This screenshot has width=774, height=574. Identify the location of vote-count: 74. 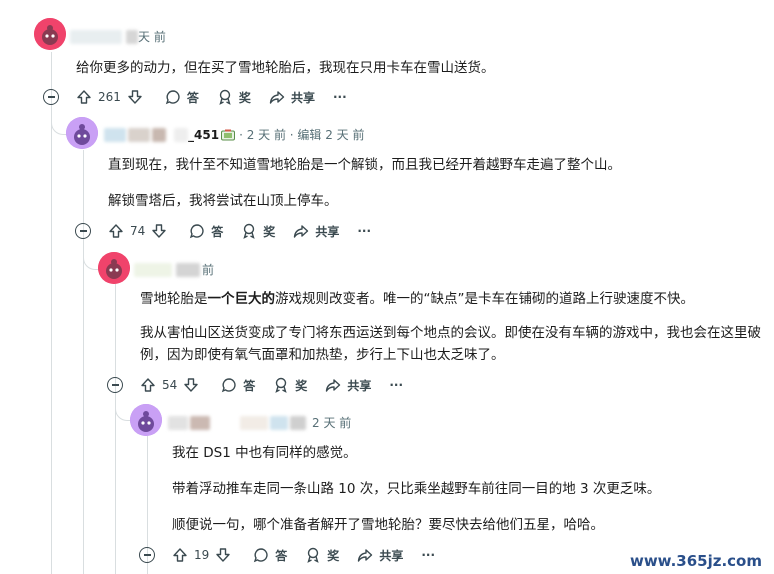
(138, 231).